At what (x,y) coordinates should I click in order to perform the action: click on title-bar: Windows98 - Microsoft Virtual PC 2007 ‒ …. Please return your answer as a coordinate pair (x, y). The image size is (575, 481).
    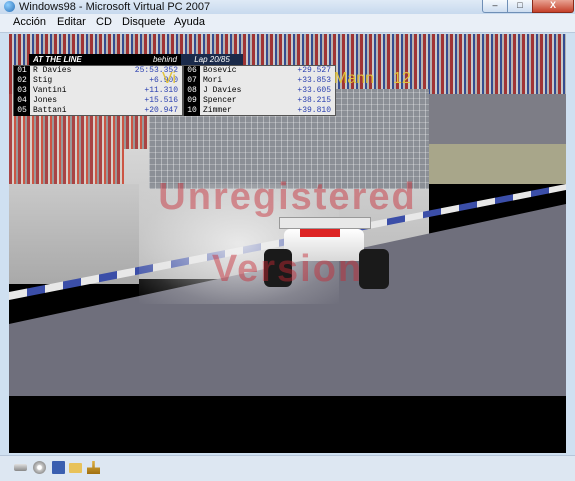
    Looking at the image, I should click on (287, 7).